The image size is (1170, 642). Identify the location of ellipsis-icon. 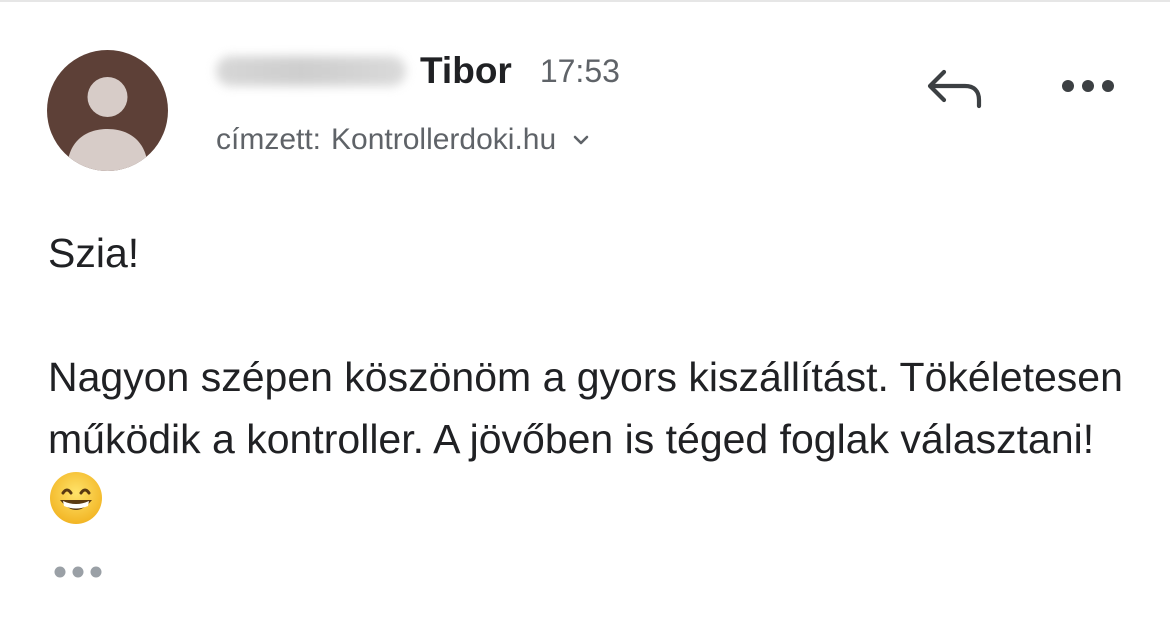
(78, 572).